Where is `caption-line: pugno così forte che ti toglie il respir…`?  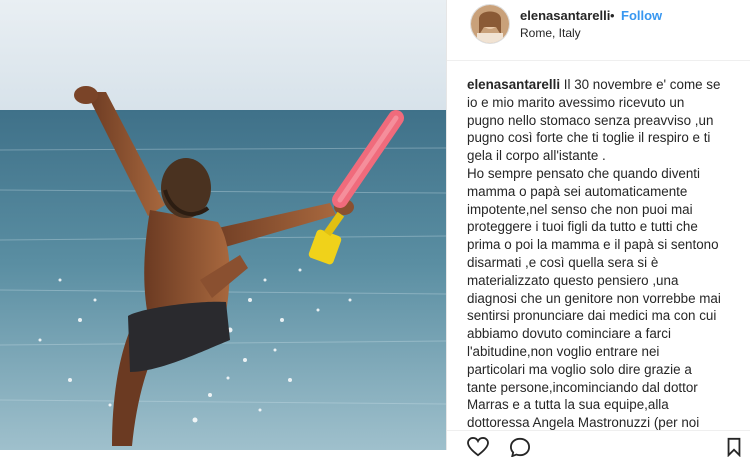 caption-line: pugno così forte che ti toglie il respir… is located at coordinates (589, 138).